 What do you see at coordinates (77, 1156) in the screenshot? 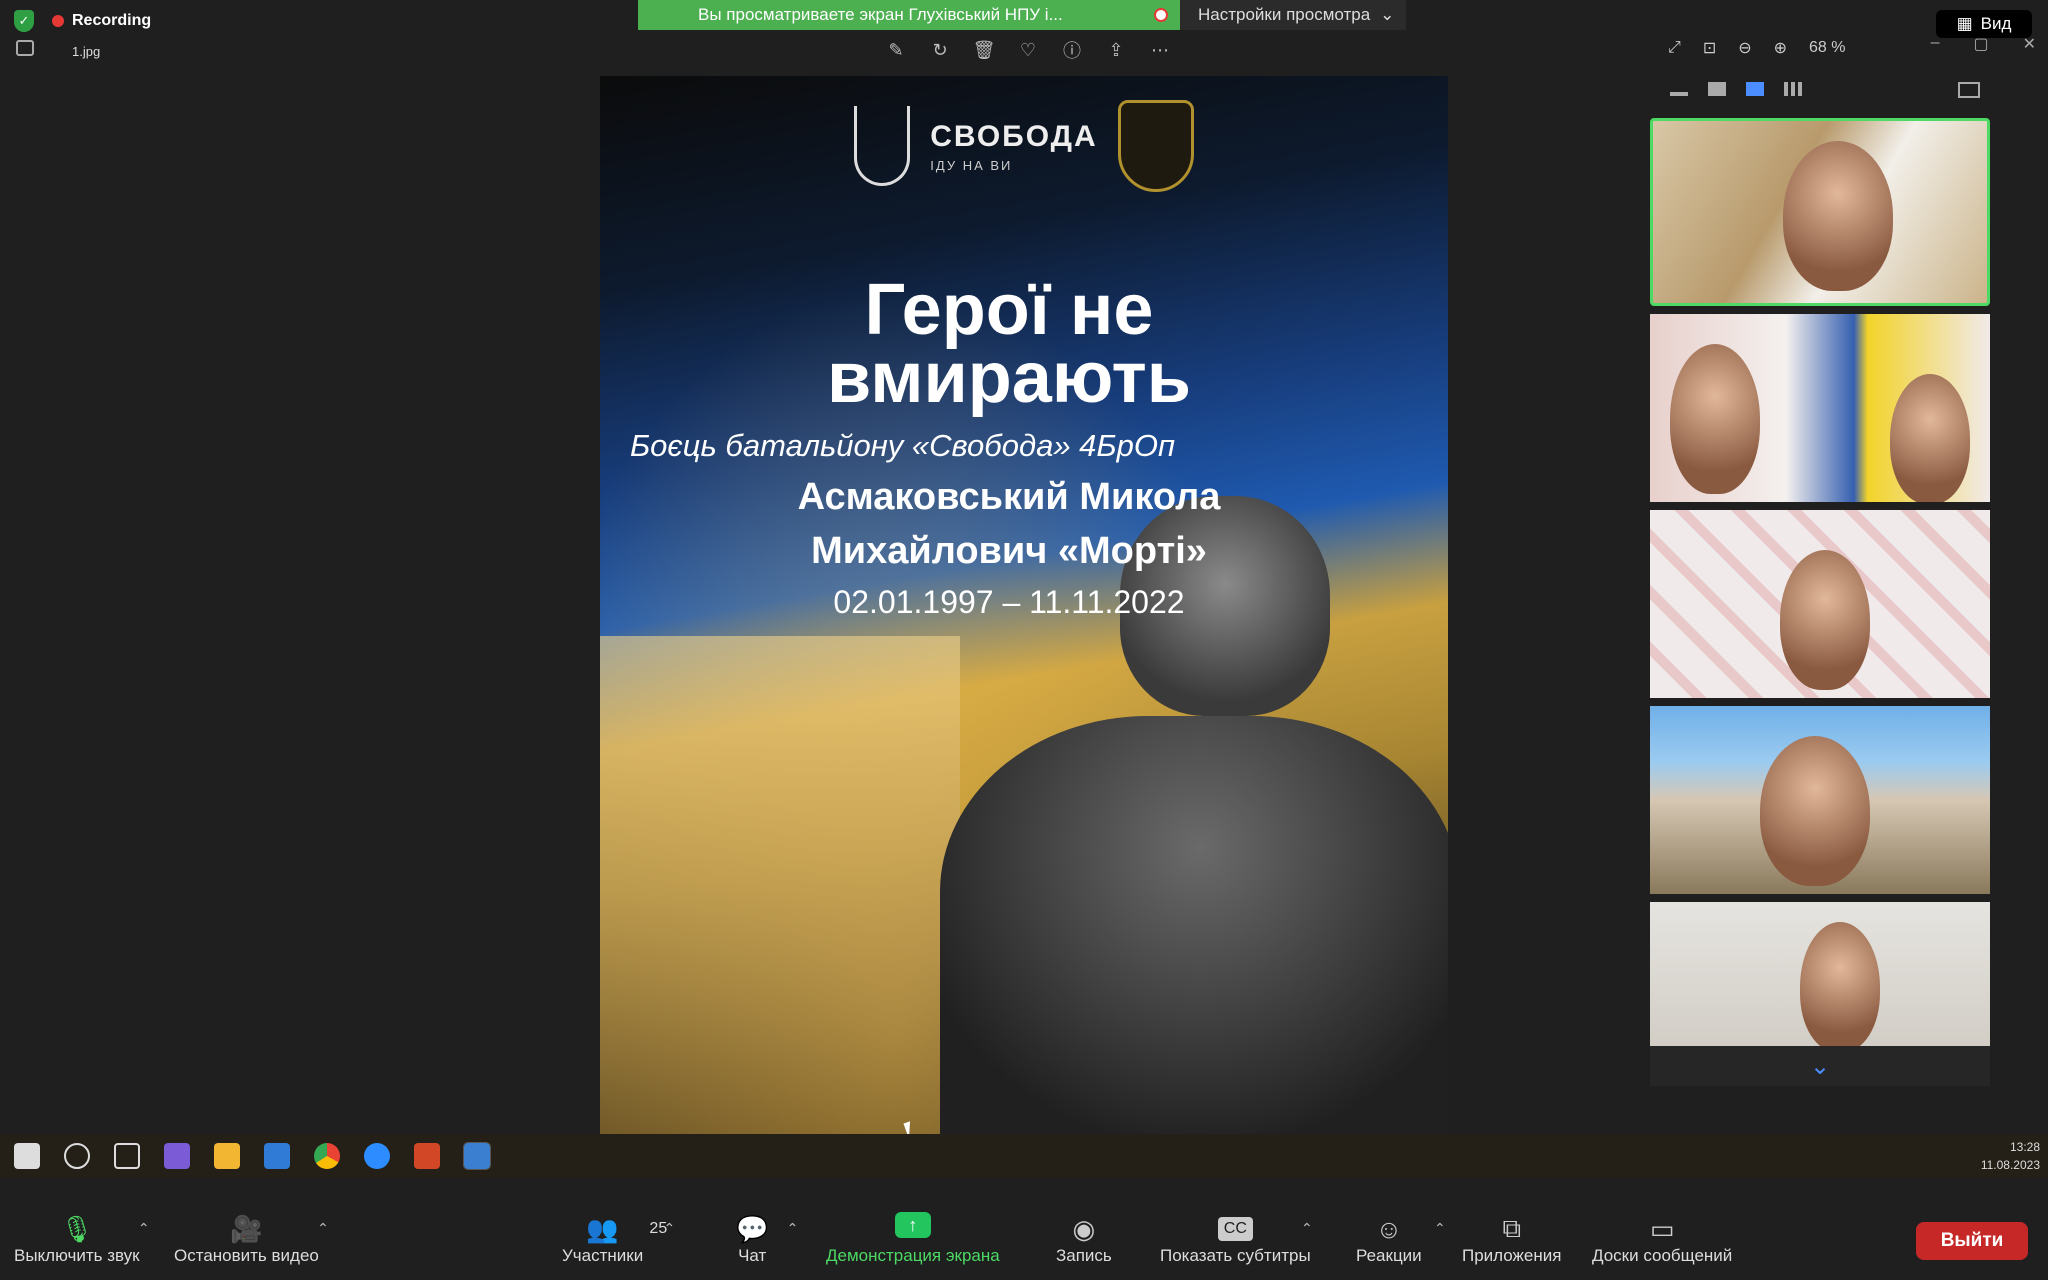
I see `search-icon` at bounding box center [77, 1156].